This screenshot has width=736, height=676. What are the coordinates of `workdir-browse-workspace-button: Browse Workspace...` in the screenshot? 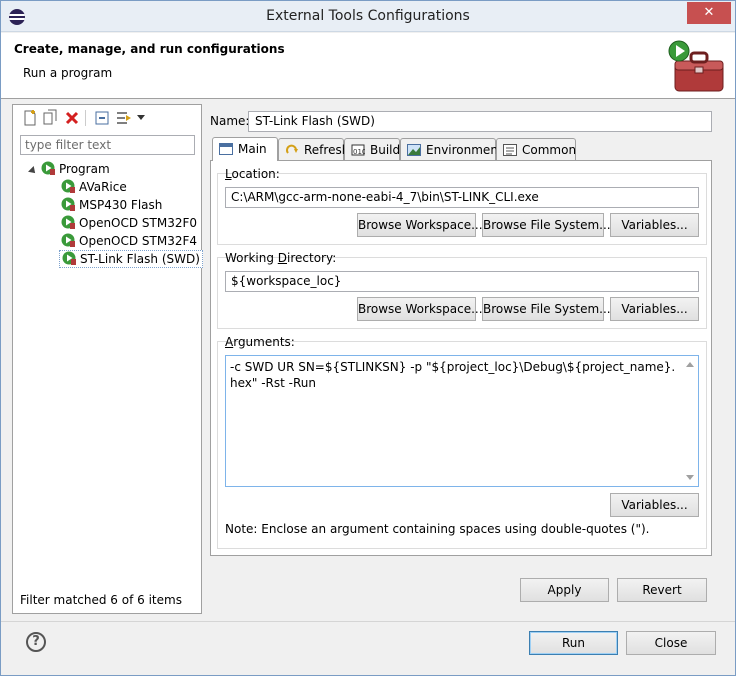 It's located at (420, 309).